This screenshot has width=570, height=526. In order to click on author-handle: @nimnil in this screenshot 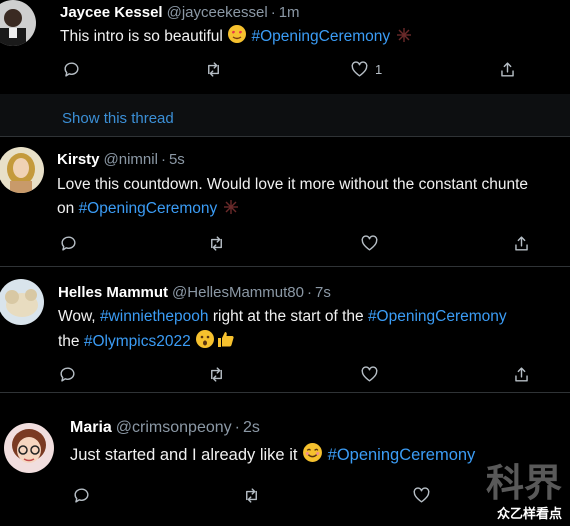, I will do `click(131, 159)`.